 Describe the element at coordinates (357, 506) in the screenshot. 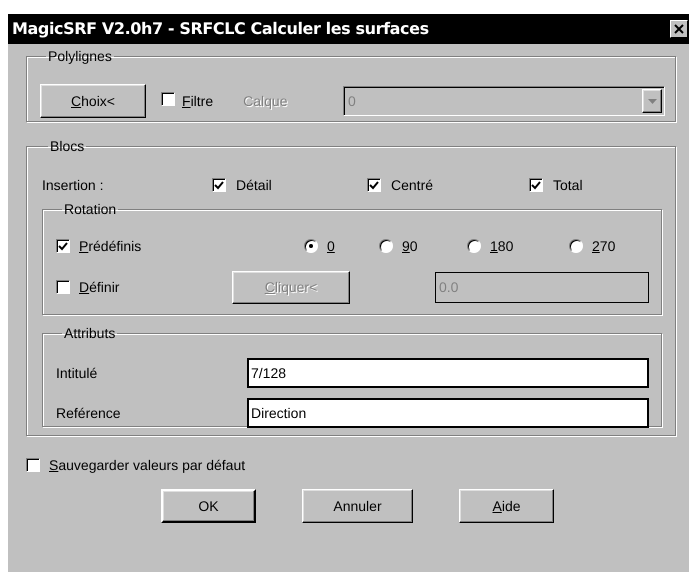

I see `dialog-button: Annuler` at that location.